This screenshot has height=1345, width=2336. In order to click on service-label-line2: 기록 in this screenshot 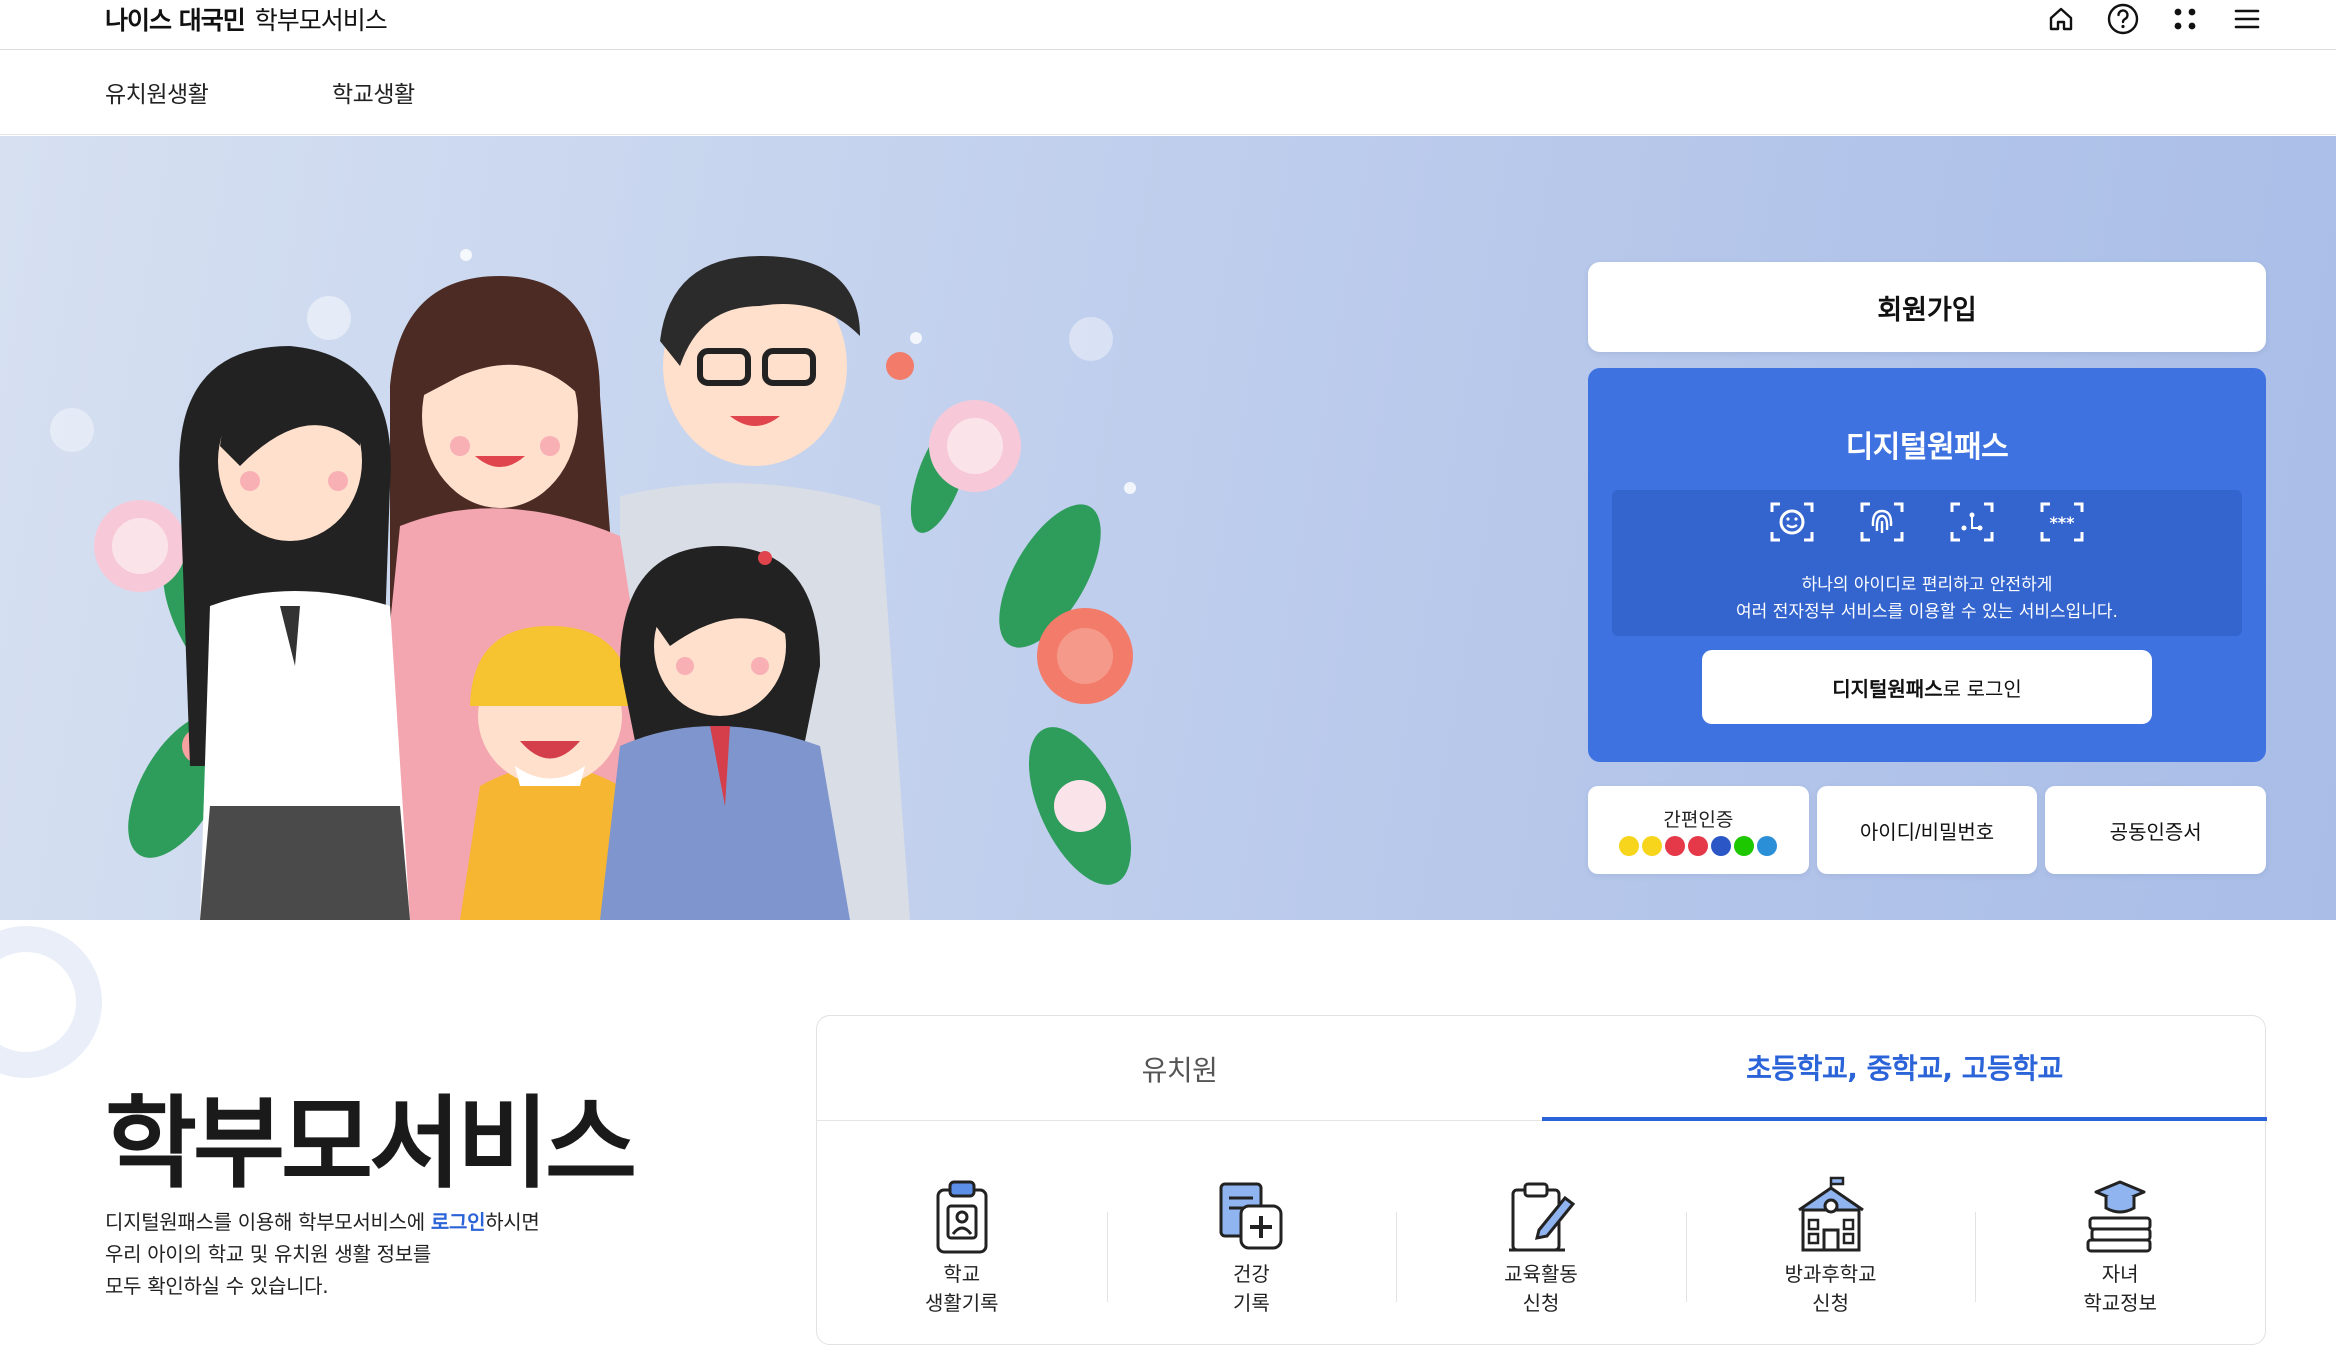, I will do `click(1251, 1303)`.